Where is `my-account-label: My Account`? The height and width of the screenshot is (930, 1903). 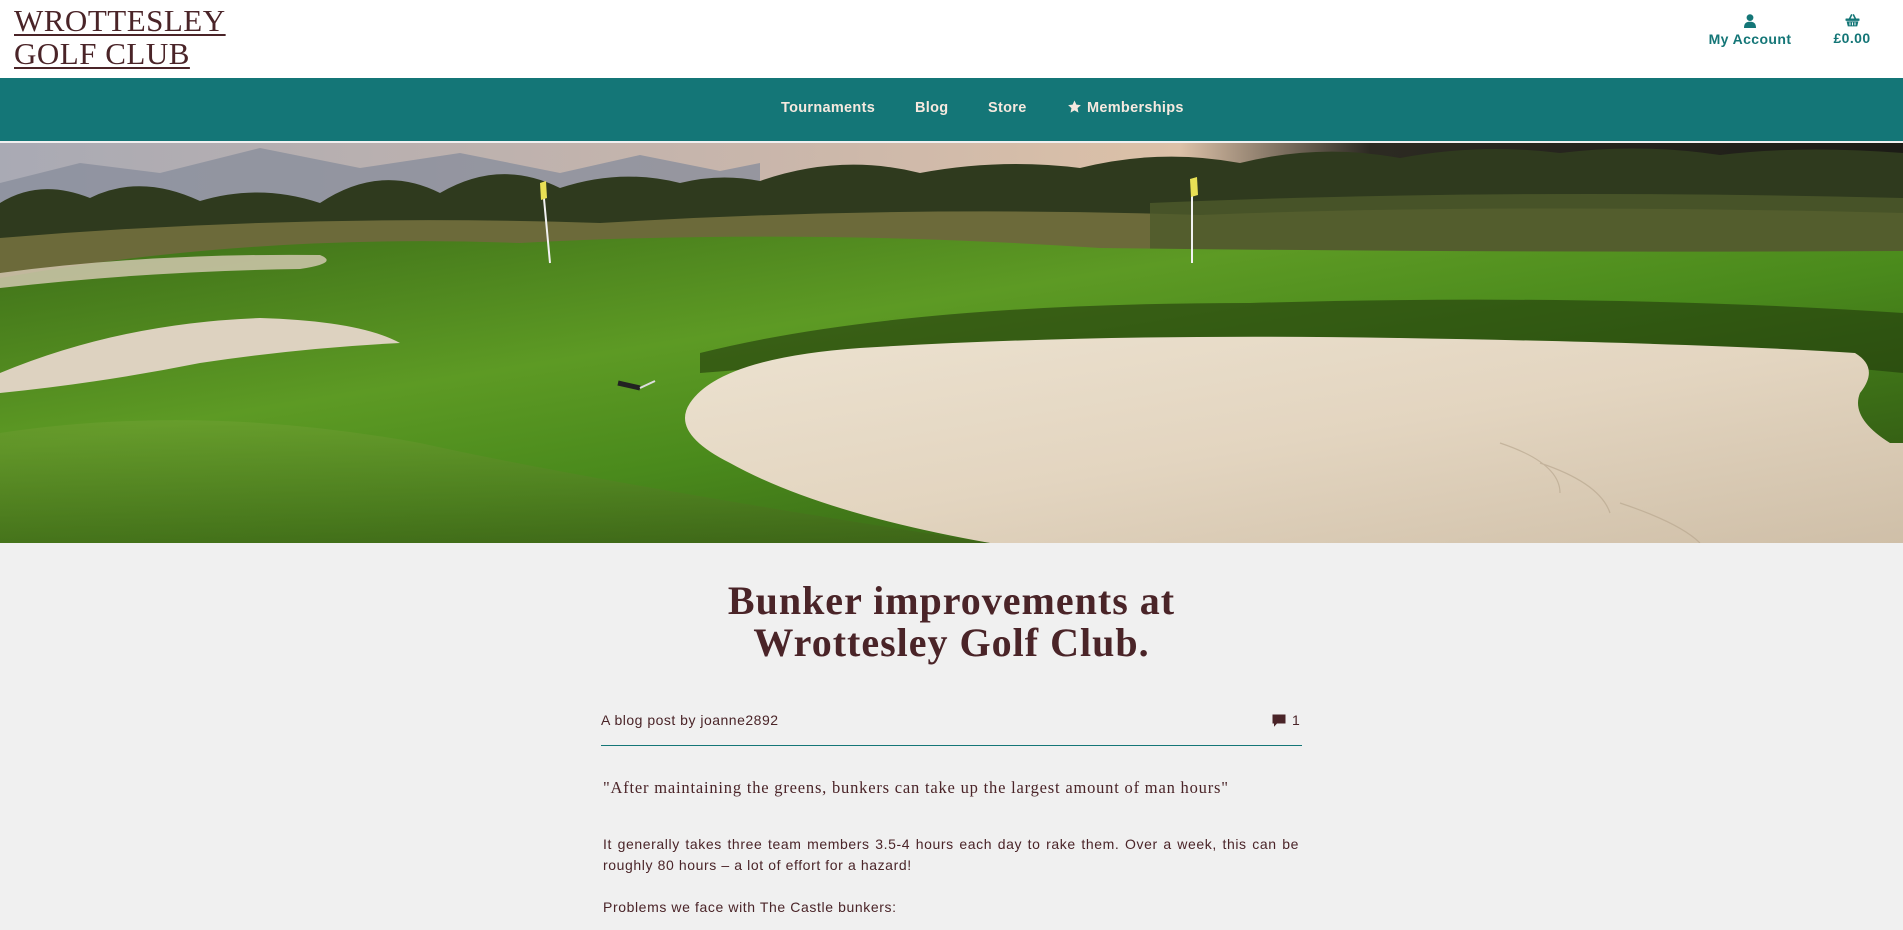 my-account-label: My Account is located at coordinates (1750, 39).